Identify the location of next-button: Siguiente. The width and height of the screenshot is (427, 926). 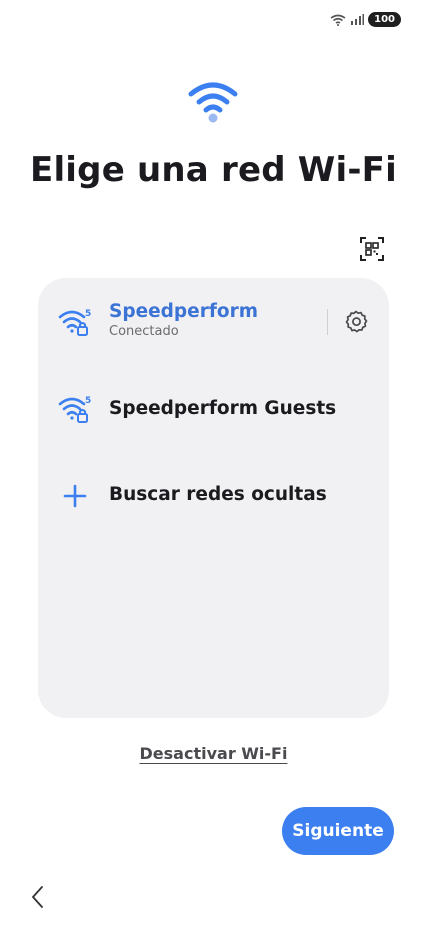
(338, 831).